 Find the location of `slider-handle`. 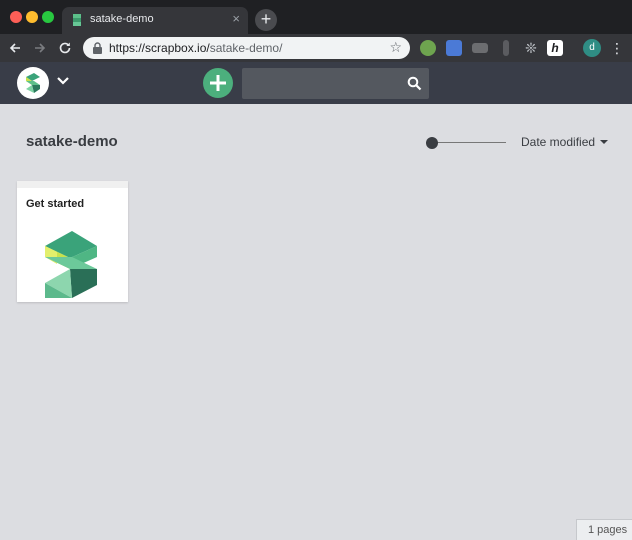

slider-handle is located at coordinates (432, 143).